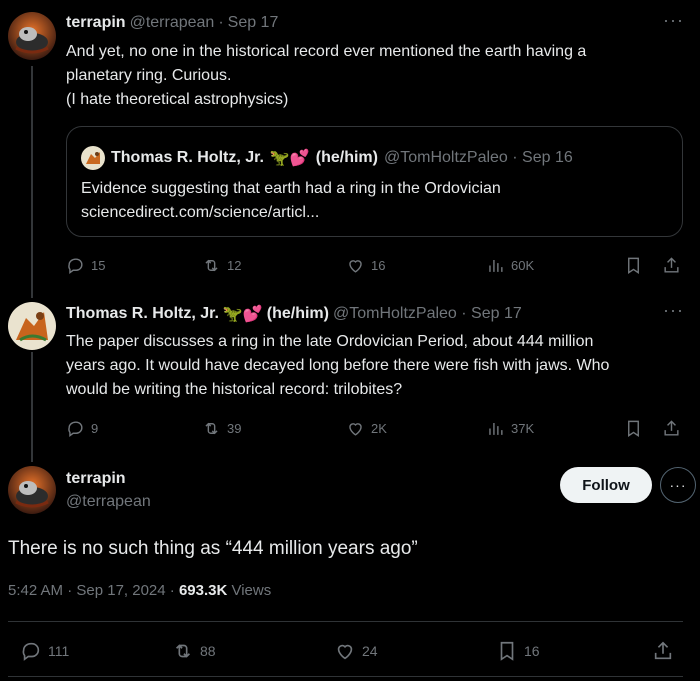 Image resolution: width=700 pixels, height=681 pixels. I want to click on reply-count: 9, so click(95, 428).